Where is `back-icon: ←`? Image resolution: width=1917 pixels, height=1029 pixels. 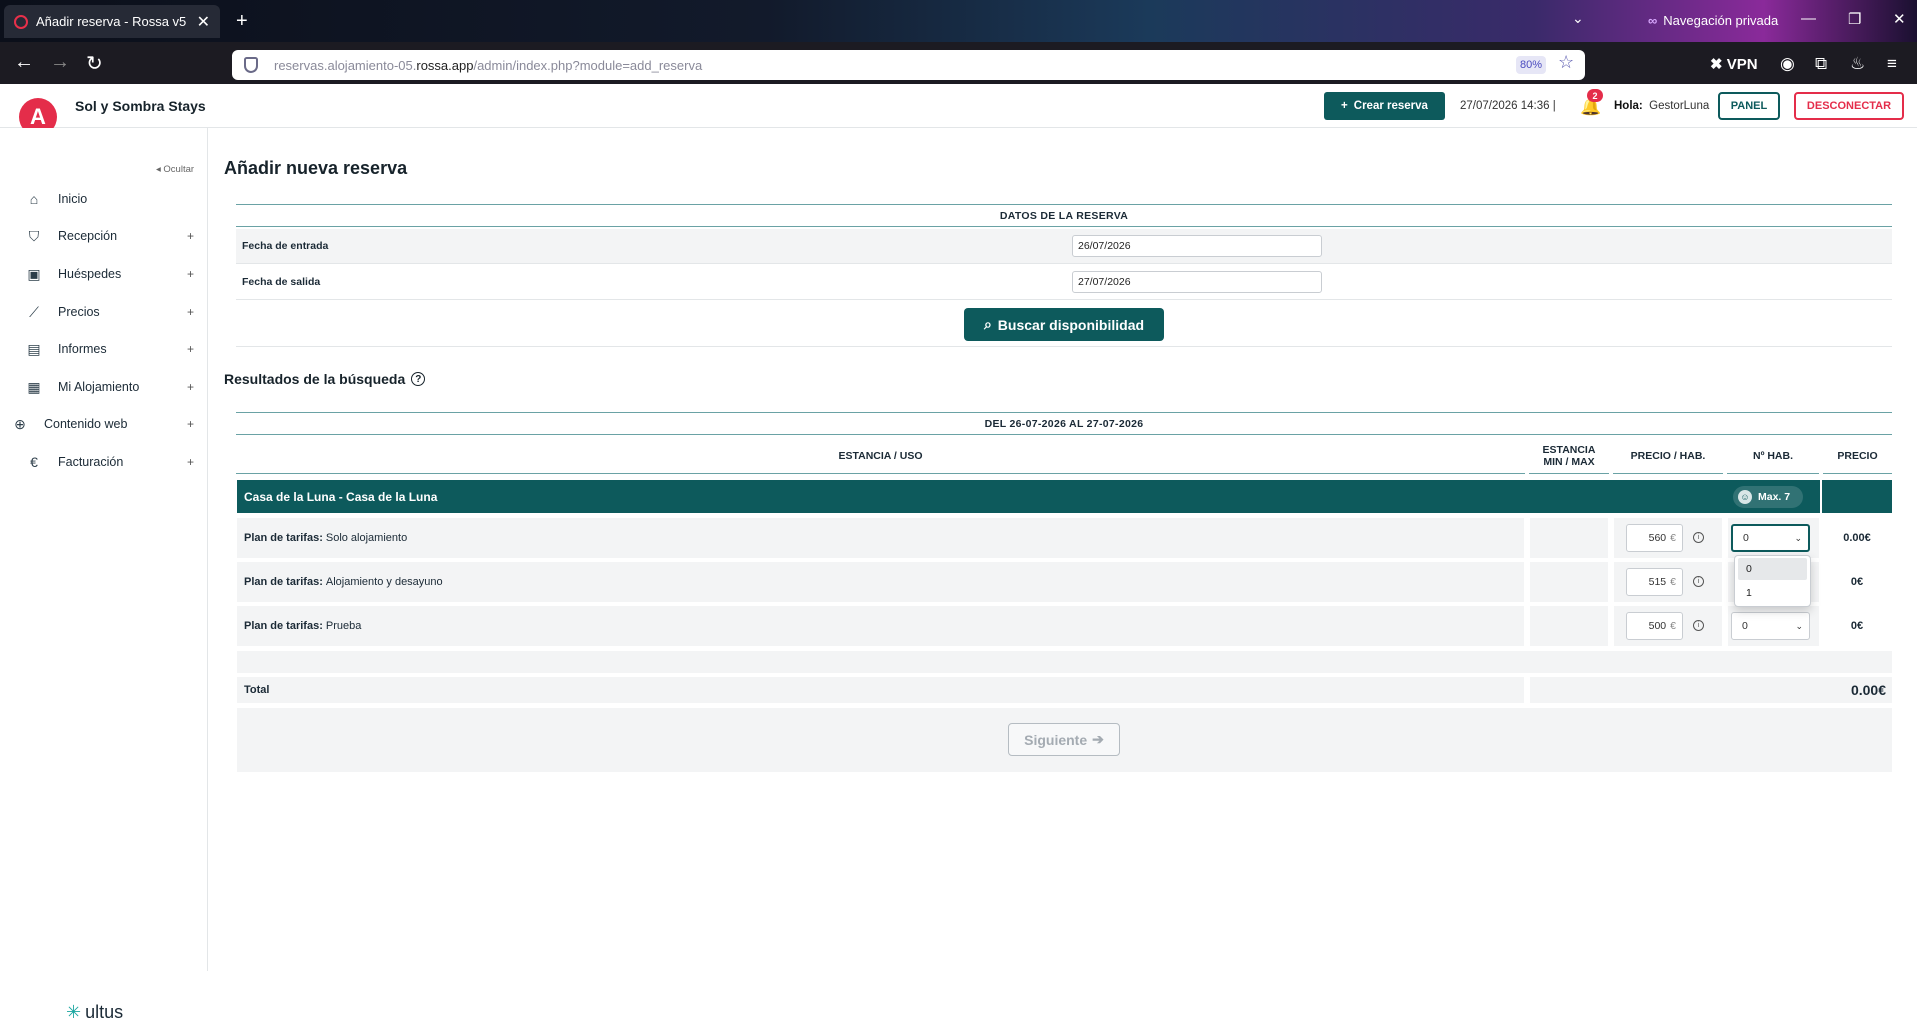
back-icon: ← is located at coordinates (24, 62).